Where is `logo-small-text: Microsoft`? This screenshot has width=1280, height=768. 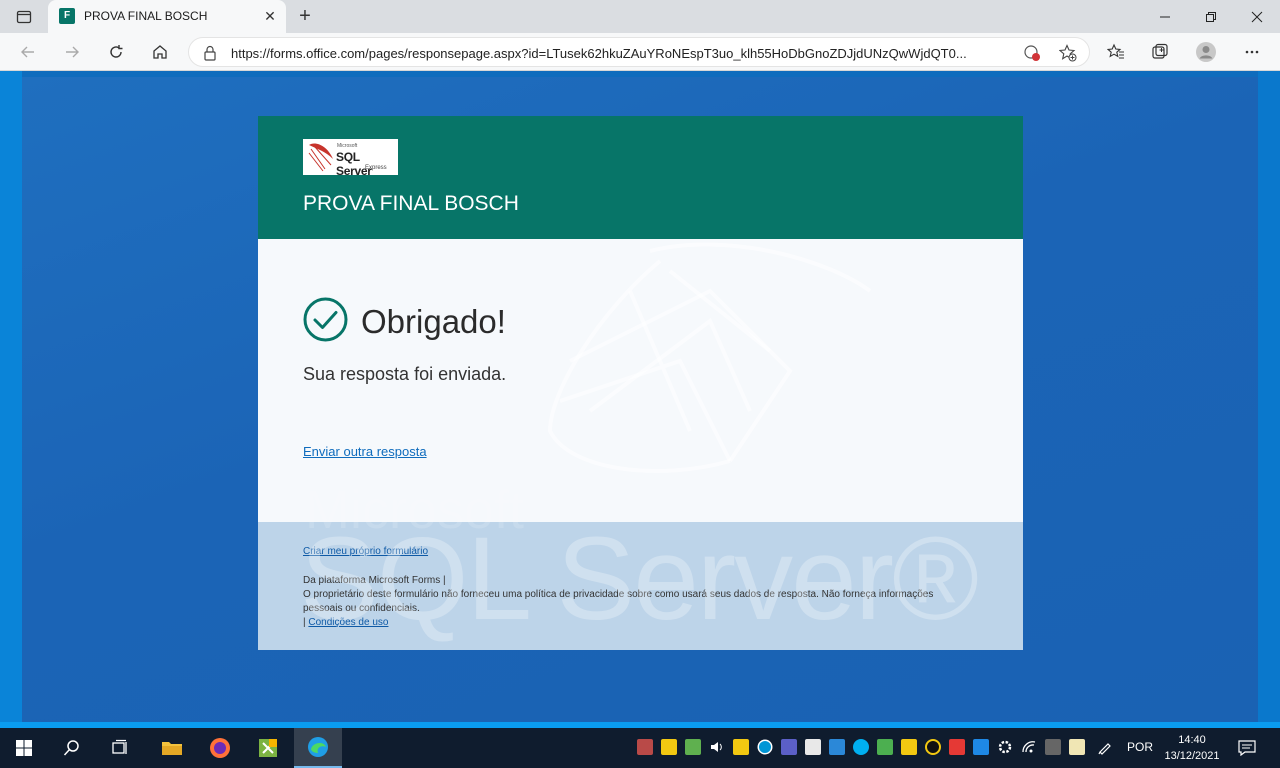
logo-small-text: Microsoft is located at coordinates (347, 146).